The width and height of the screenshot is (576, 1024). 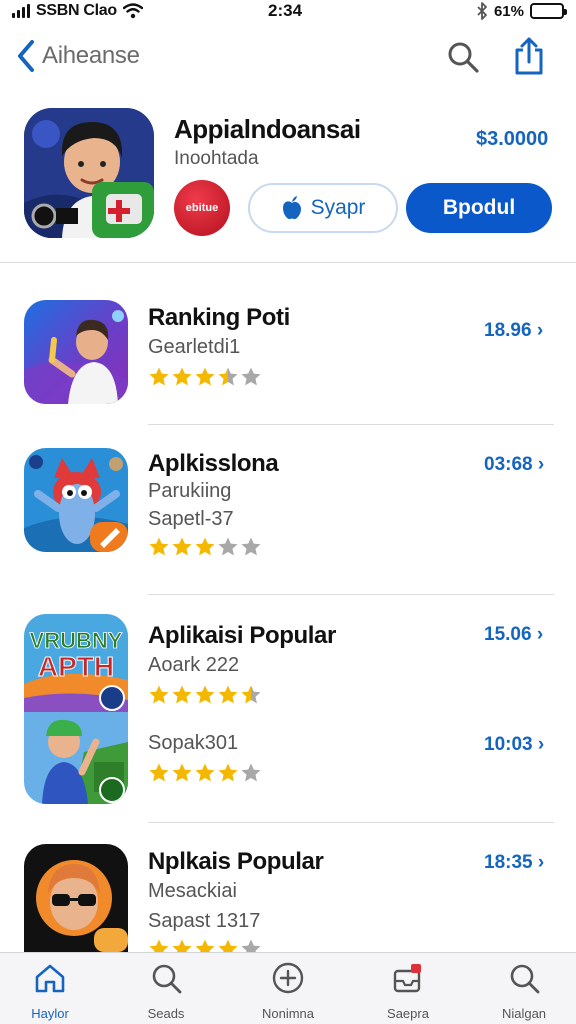 What do you see at coordinates (529, 56) in the screenshot?
I see `share-icon` at bounding box center [529, 56].